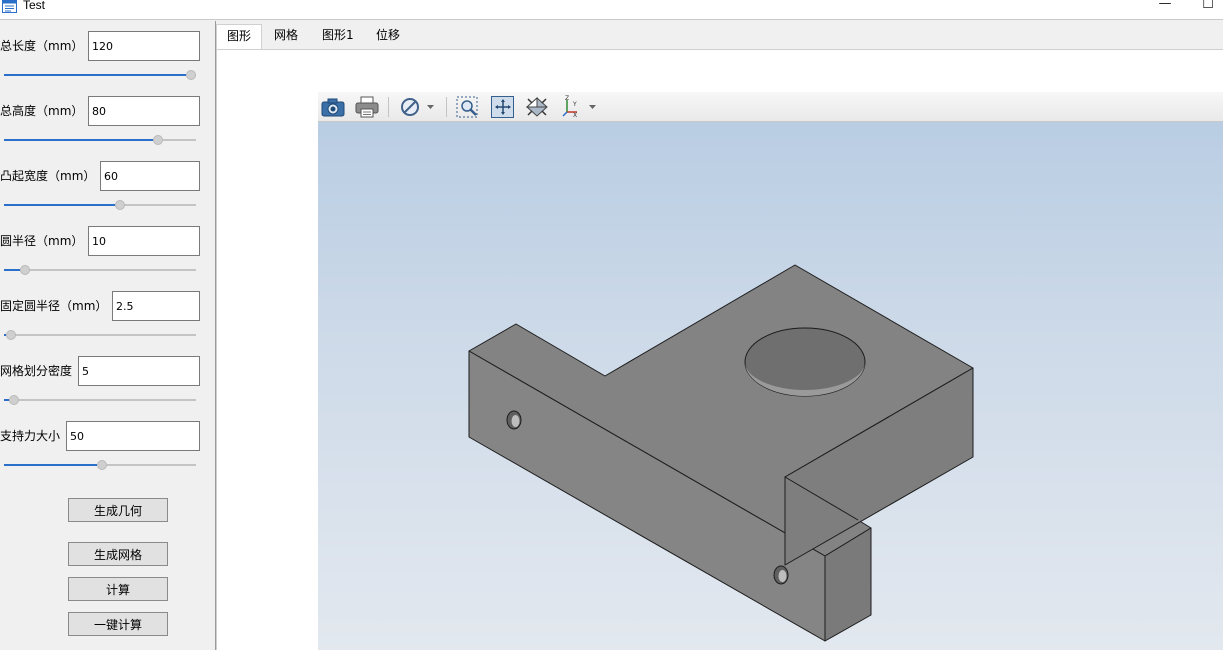 The width and height of the screenshot is (1223, 650). Describe the element at coordinates (537, 107) in the screenshot. I see `view-direction-icon` at that location.